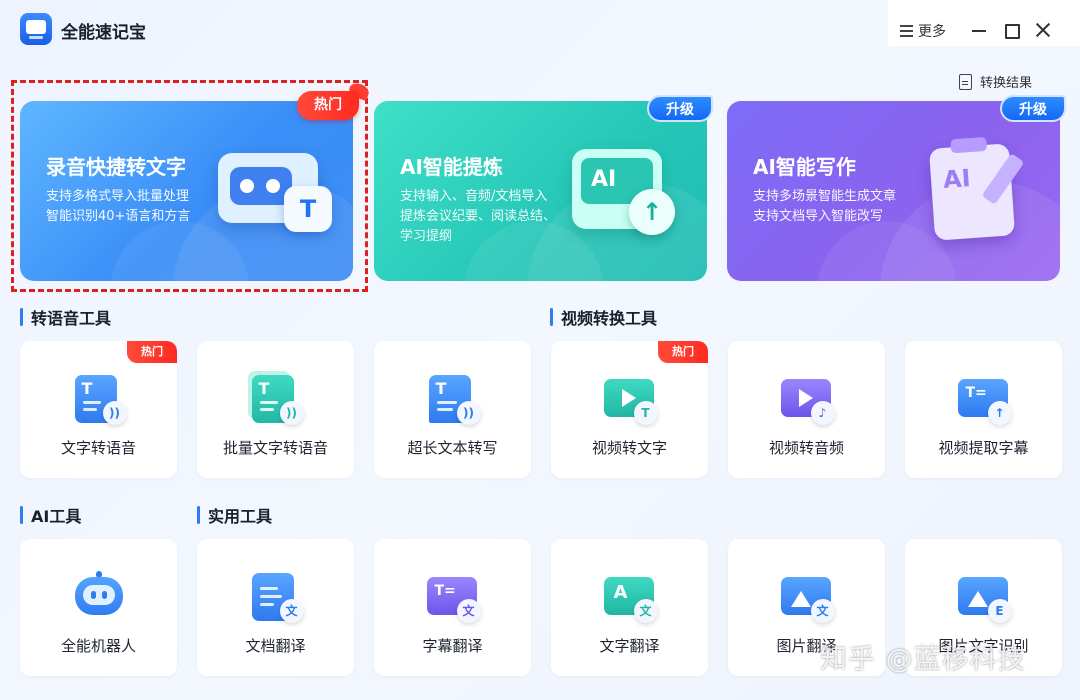 This screenshot has height=700, width=1080. I want to click on card-title: AI智能提炼, so click(451, 167).